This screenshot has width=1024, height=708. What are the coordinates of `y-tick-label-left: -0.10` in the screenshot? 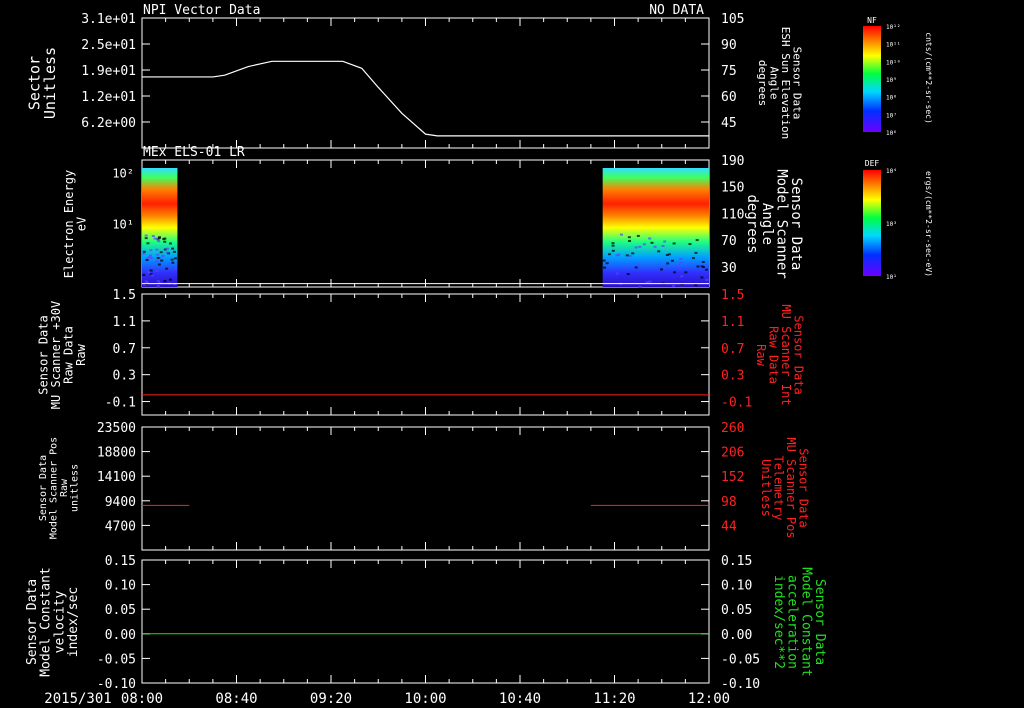 It's located at (116, 684).